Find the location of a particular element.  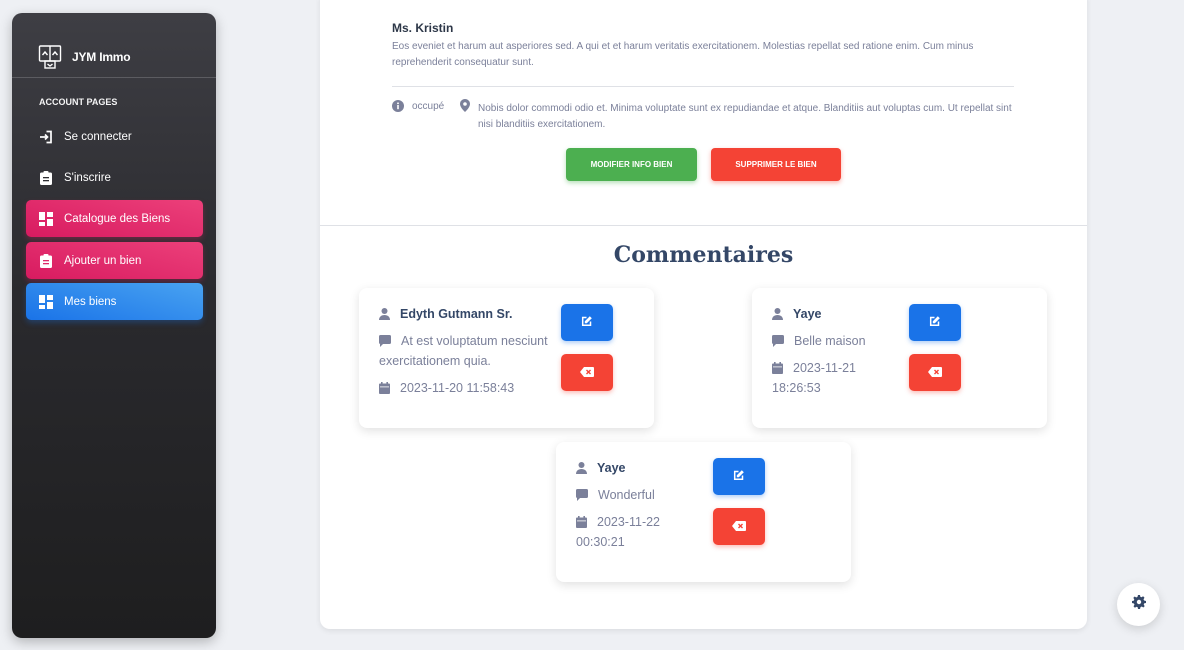

comment-text-row: Wonderful is located at coordinates (615, 496).